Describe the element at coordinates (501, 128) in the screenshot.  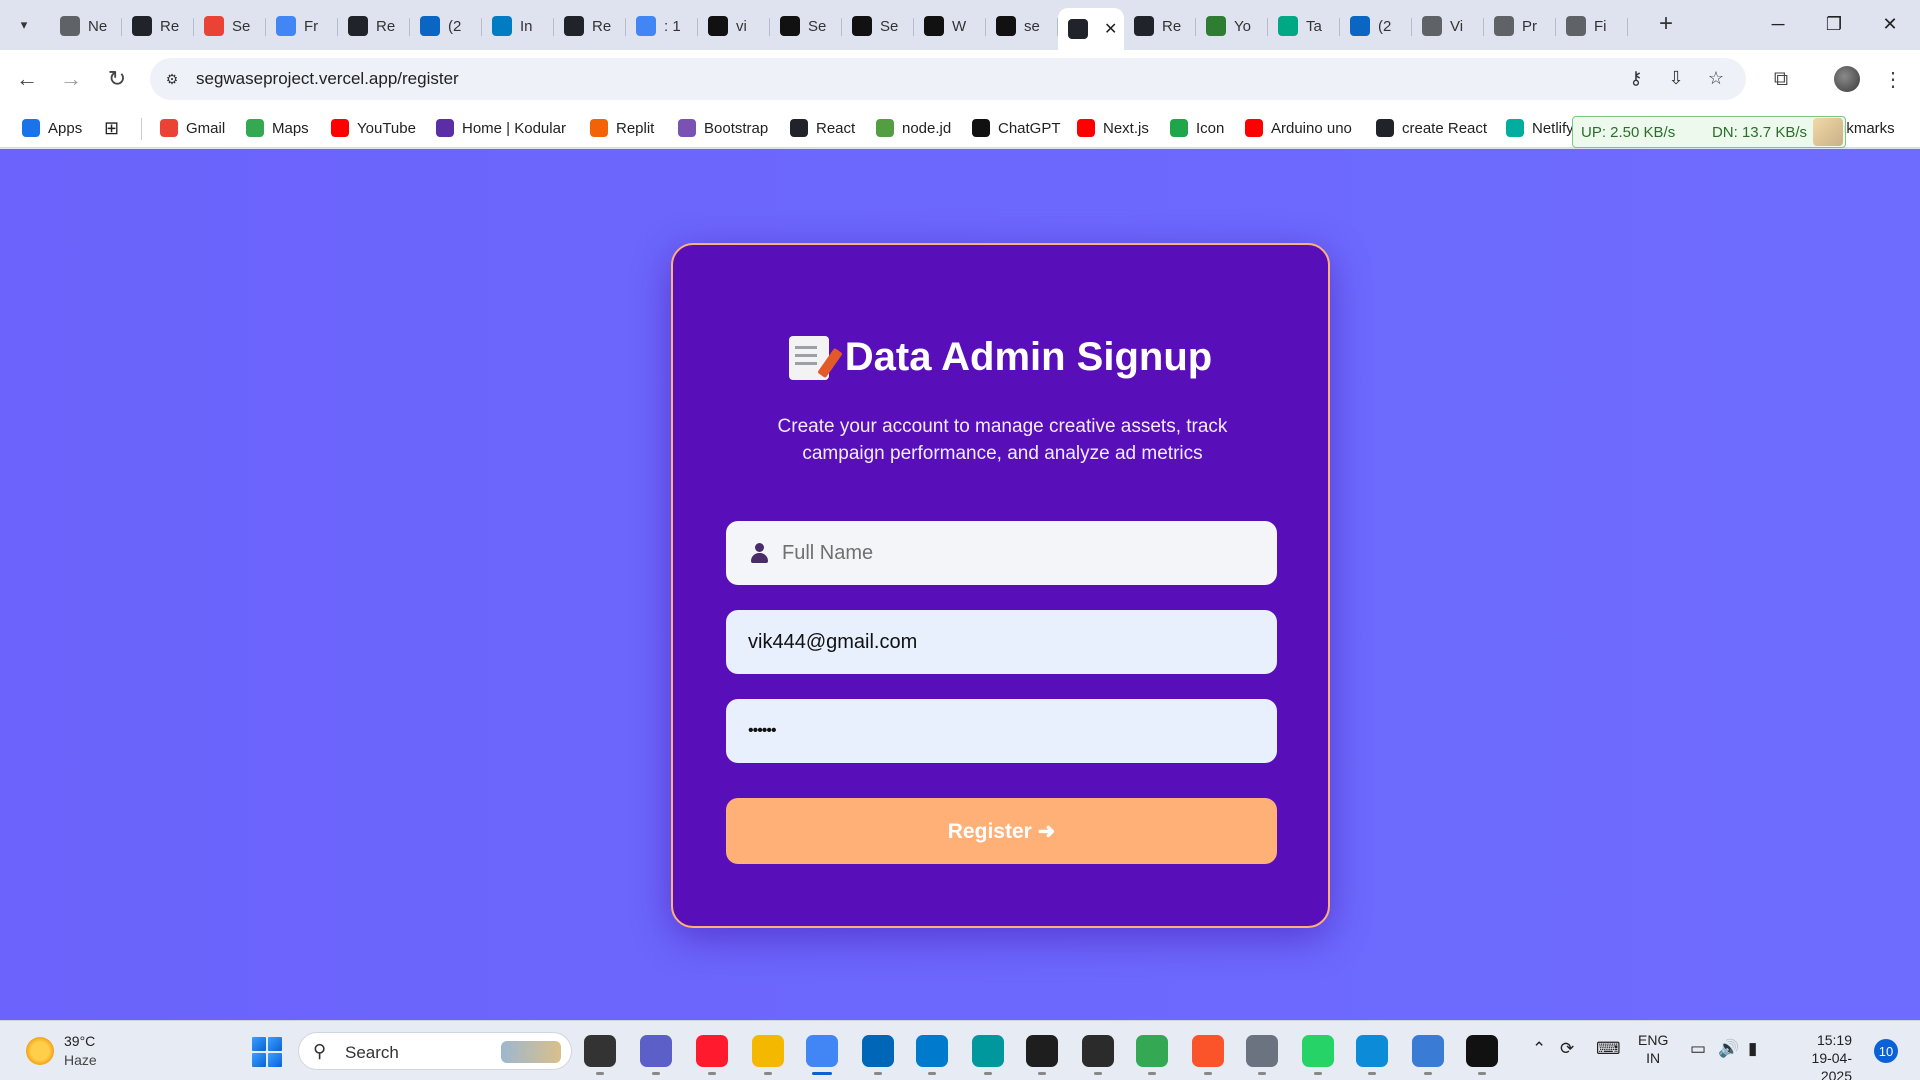
I see `bookmark-item: Home | Kodular` at that location.